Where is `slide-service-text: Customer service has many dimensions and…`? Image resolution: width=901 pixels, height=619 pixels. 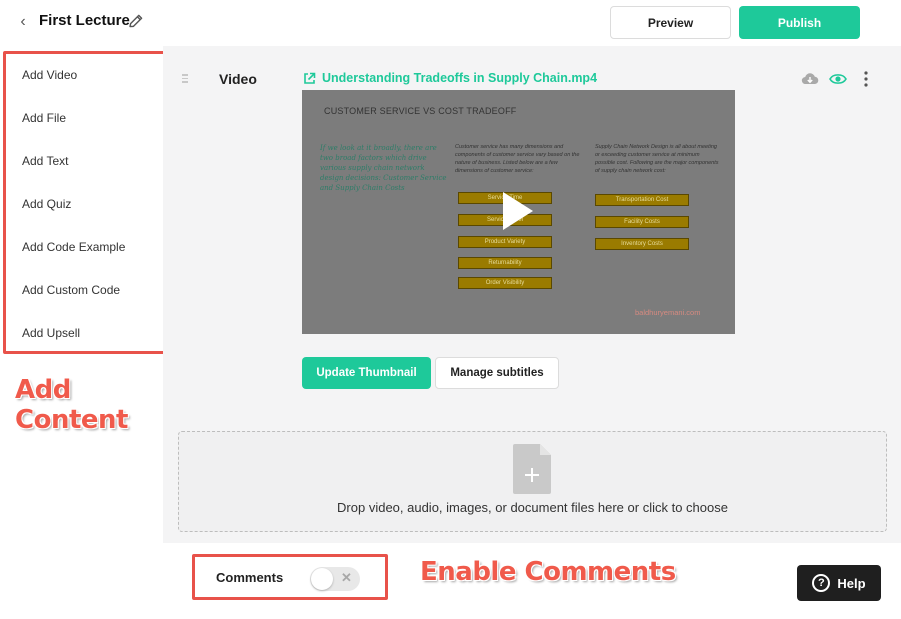 slide-service-text: Customer service has many dimensions and… is located at coordinates (517, 159).